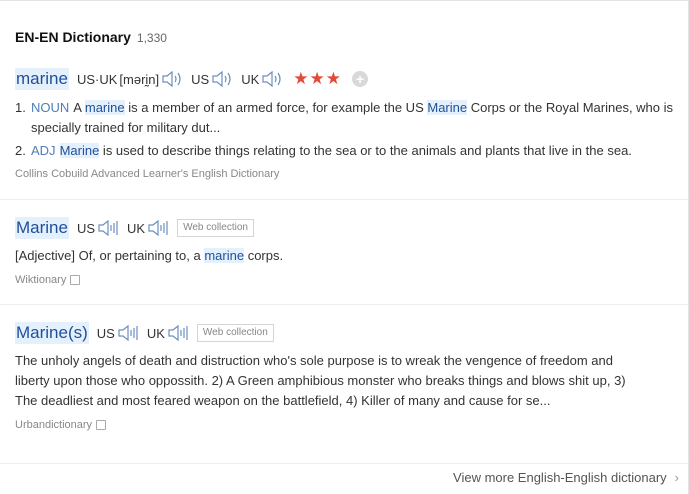 The image size is (689, 494). I want to click on sense-number: 2., so click(20, 150).